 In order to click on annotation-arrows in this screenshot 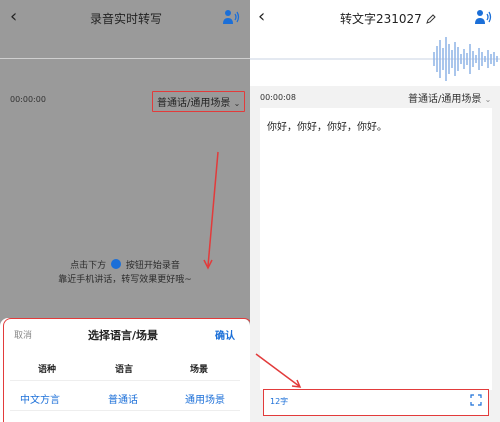, I will do `click(252, 269)`.